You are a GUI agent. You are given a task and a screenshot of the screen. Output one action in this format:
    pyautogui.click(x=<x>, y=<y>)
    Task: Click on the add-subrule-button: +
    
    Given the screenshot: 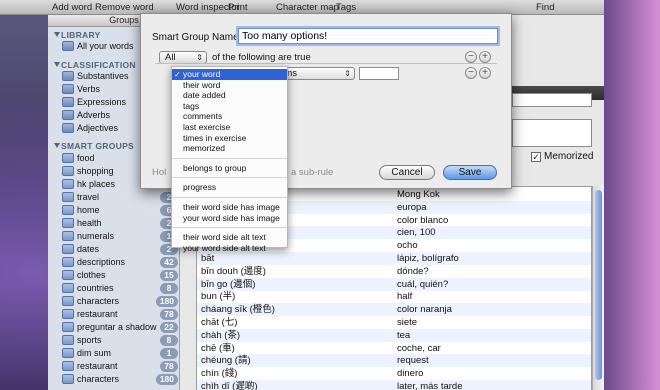 What is the action you would take?
    pyautogui.click(x=485, y=73)
    